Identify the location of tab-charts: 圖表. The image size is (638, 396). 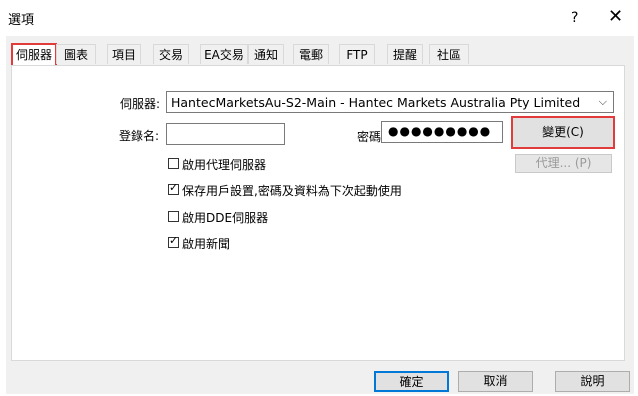
(76, 54).